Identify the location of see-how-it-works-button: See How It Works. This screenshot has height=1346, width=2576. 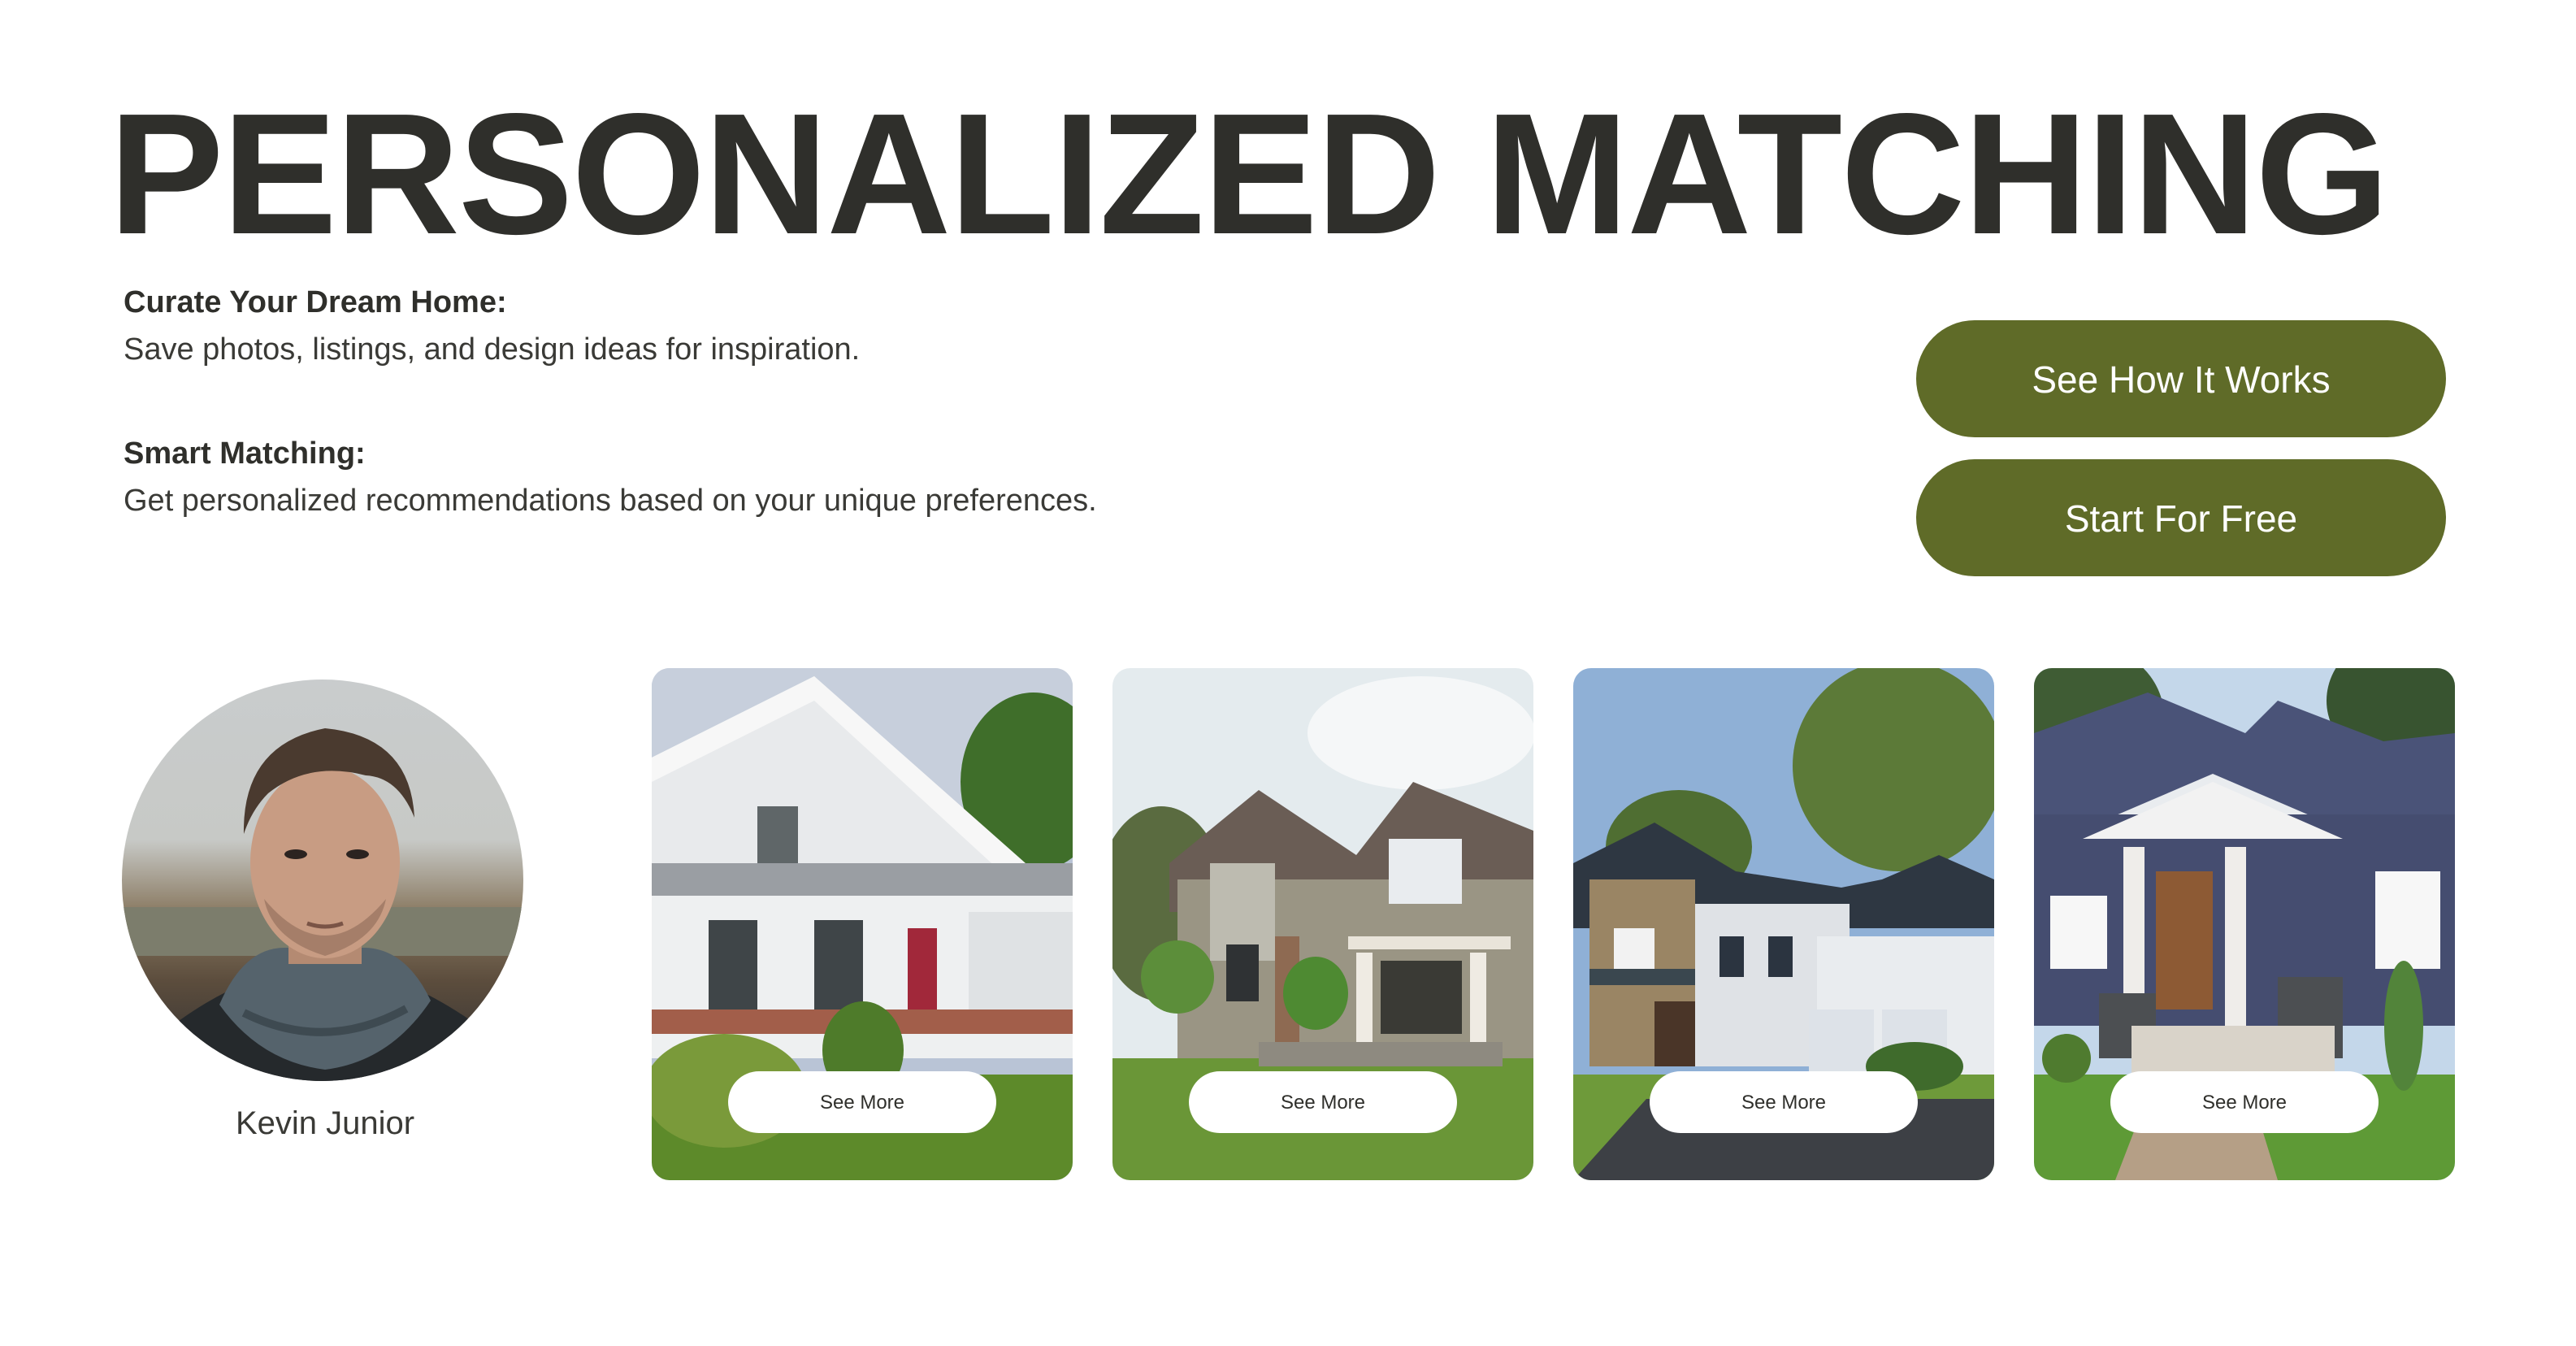
(2181, 378).